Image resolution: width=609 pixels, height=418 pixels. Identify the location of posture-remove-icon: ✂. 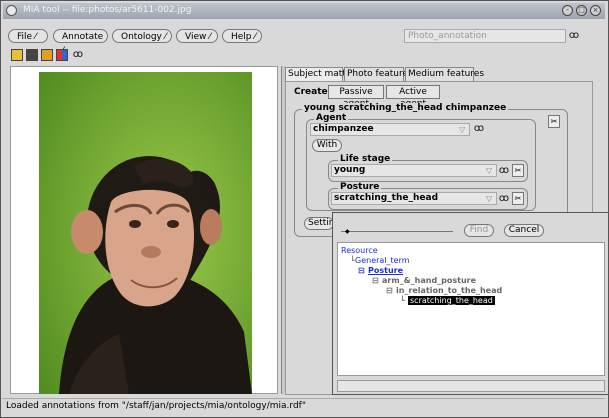
(518, 198).